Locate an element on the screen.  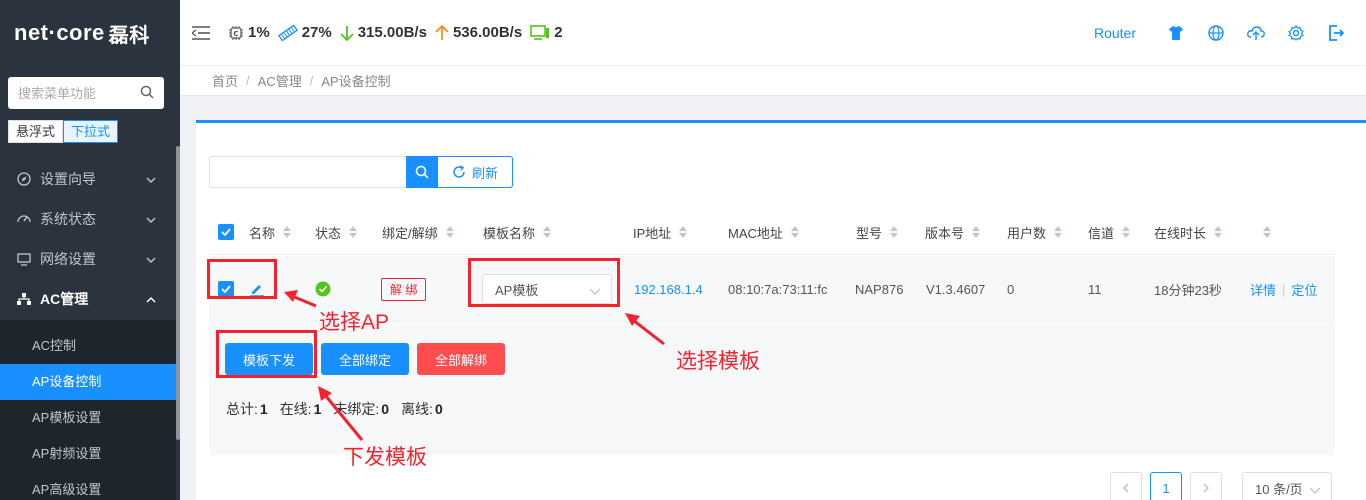
column-name: 名称 is located at coordinates (270, 232).